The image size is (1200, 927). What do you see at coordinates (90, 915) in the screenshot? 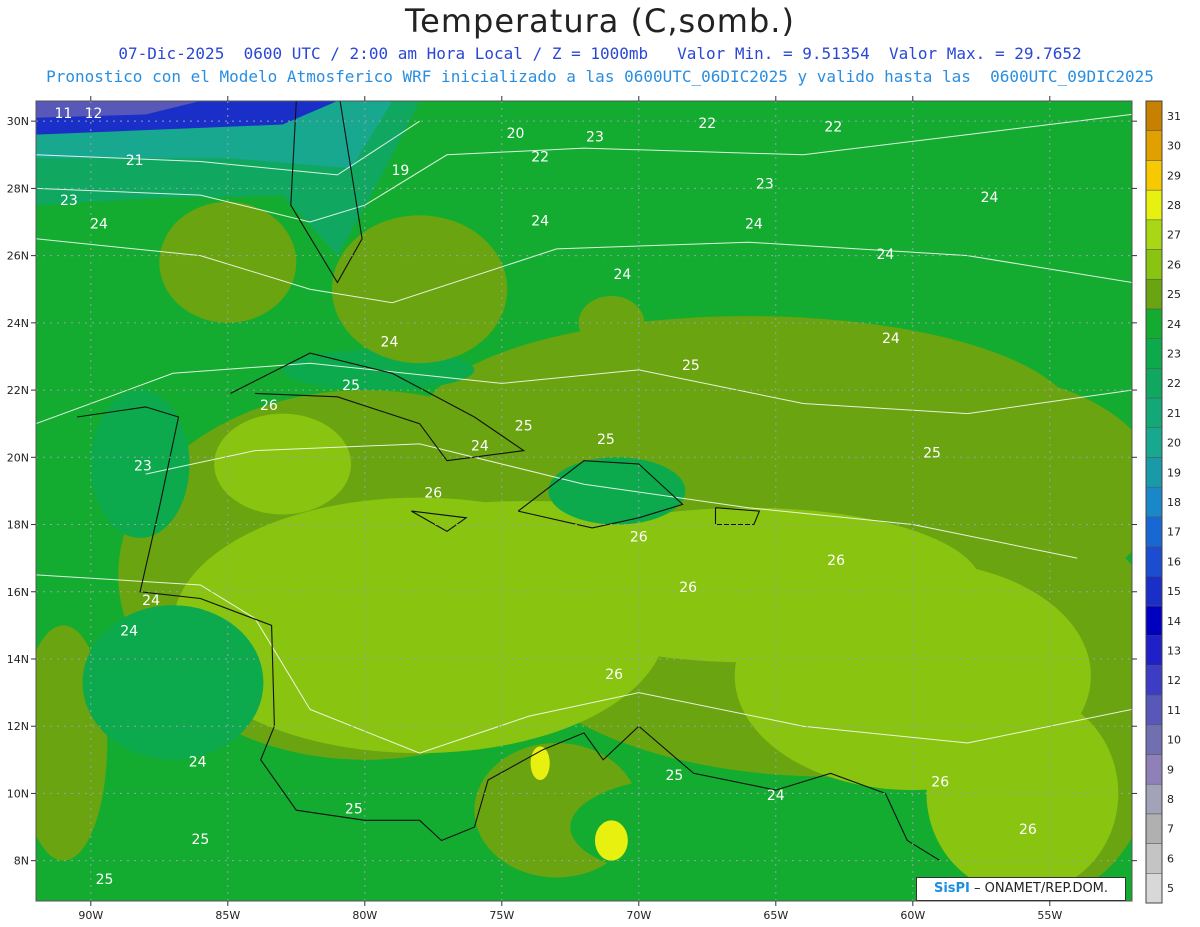
I see `lon-tick-label: 90W` at bounding box center [90, 915].